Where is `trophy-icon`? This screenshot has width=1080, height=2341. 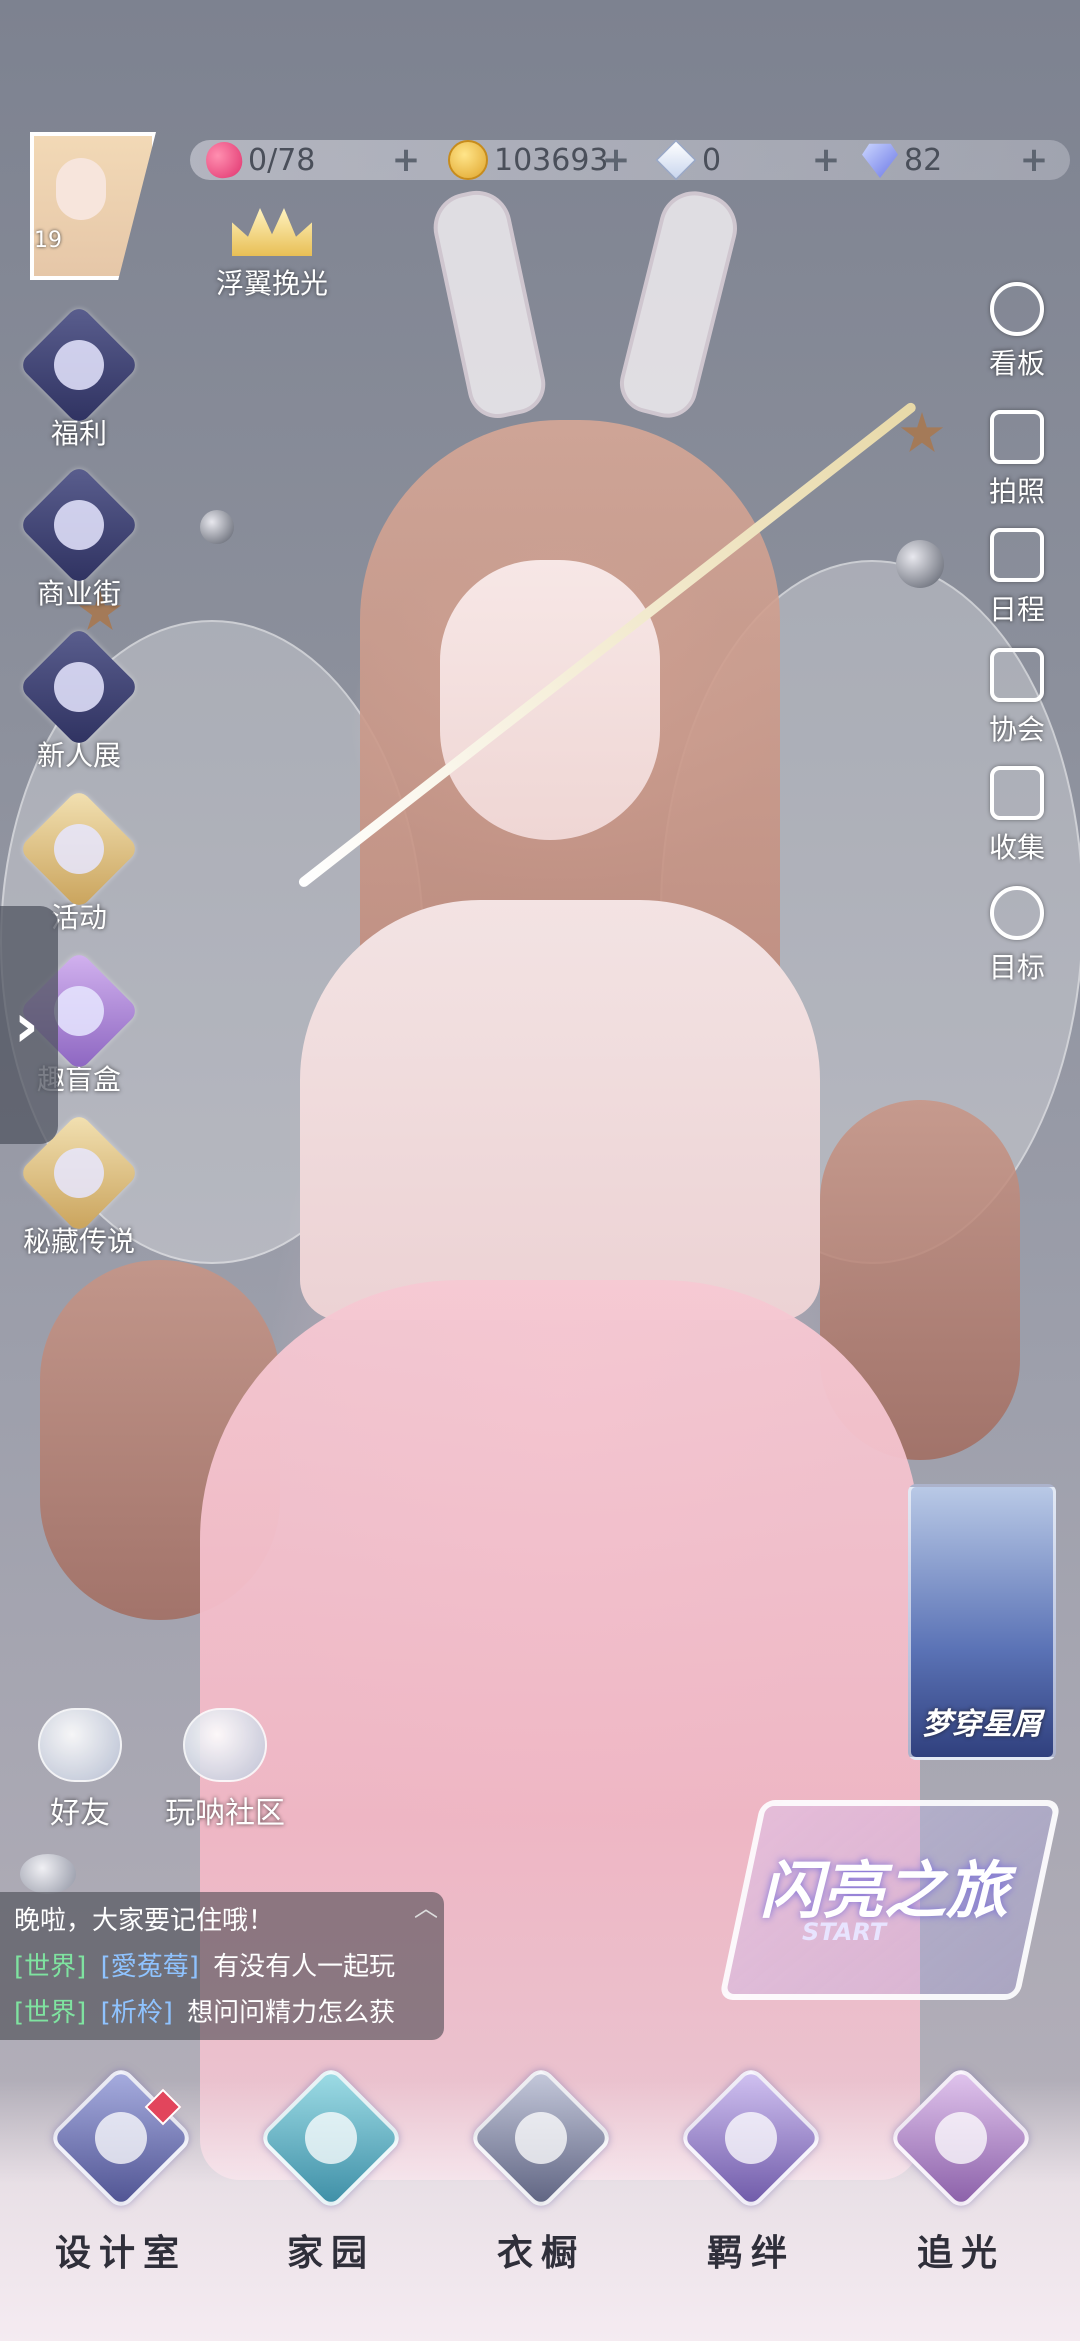
trophy-icon is located at coordinates (79, 687).